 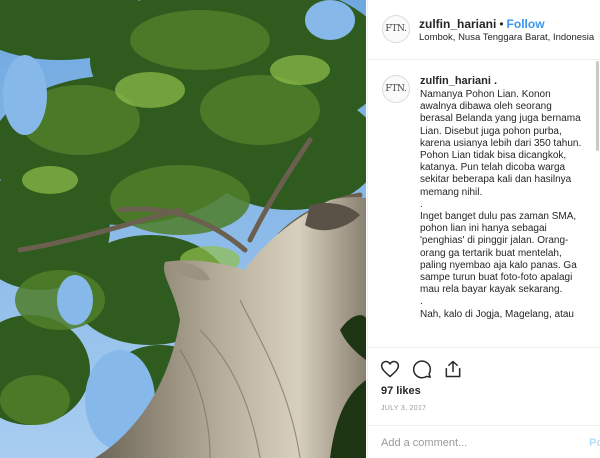 What do you see at coordinates (498, 265) in the screenshot?
I see `caption-line: paling nyembao aja kalo panas. Ga` at bounding box center [498, 265].